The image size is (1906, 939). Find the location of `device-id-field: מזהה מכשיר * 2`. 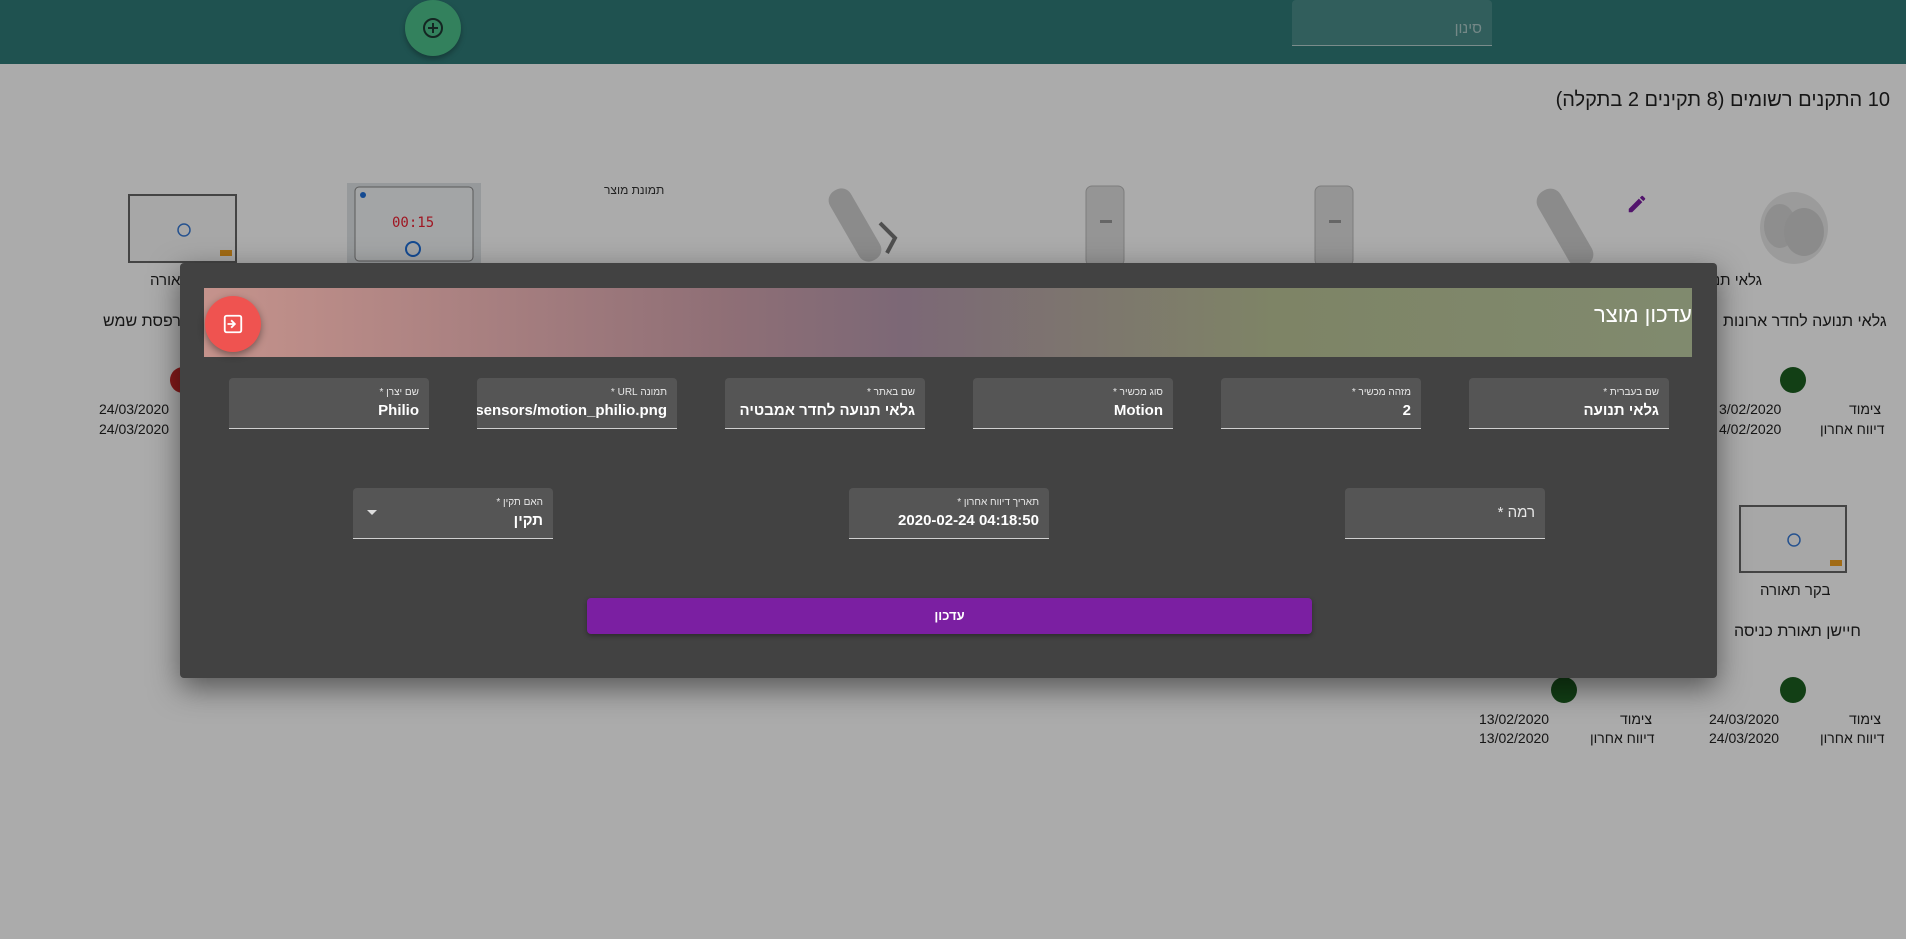

device-id-field: מזהה מכשיר * 2 is located at coordinates (1321, 403).